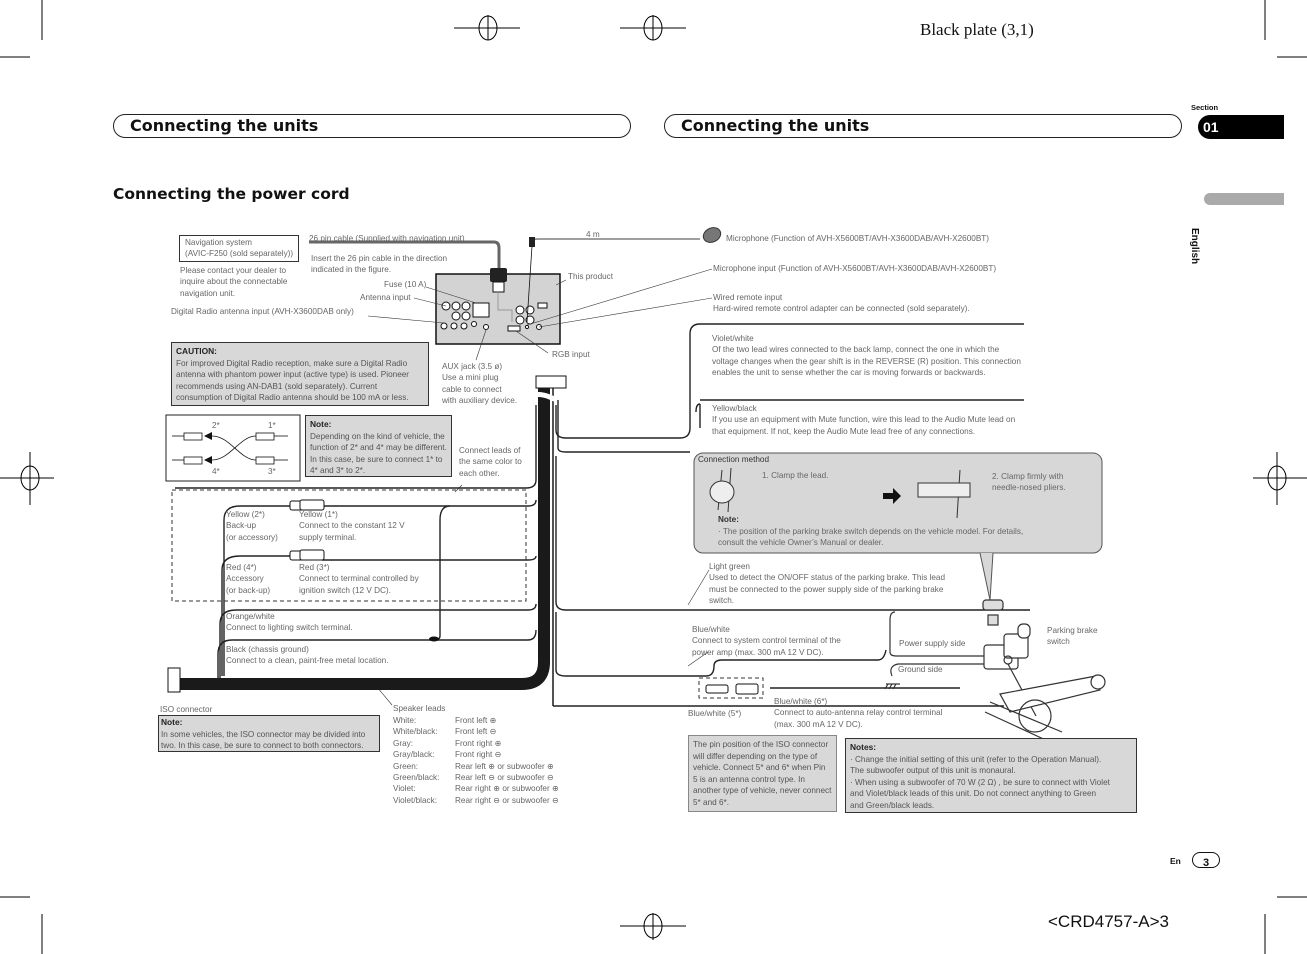 This screenshot has width=1307, height=954. Describe the element at coordinates (775, 125) in the screenshot. I see `header-right-title: Connecting the units` at that location.